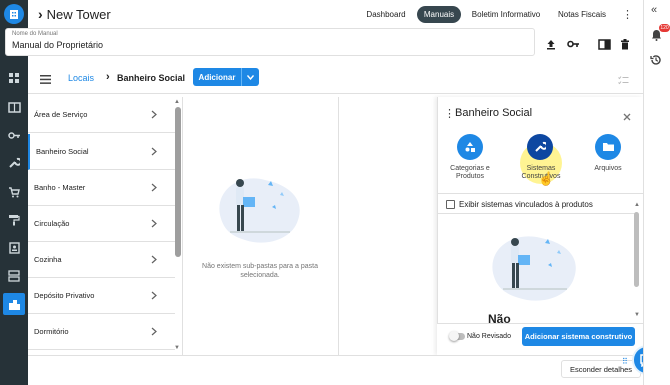  I want to click on history-icon, so click(656, 62).